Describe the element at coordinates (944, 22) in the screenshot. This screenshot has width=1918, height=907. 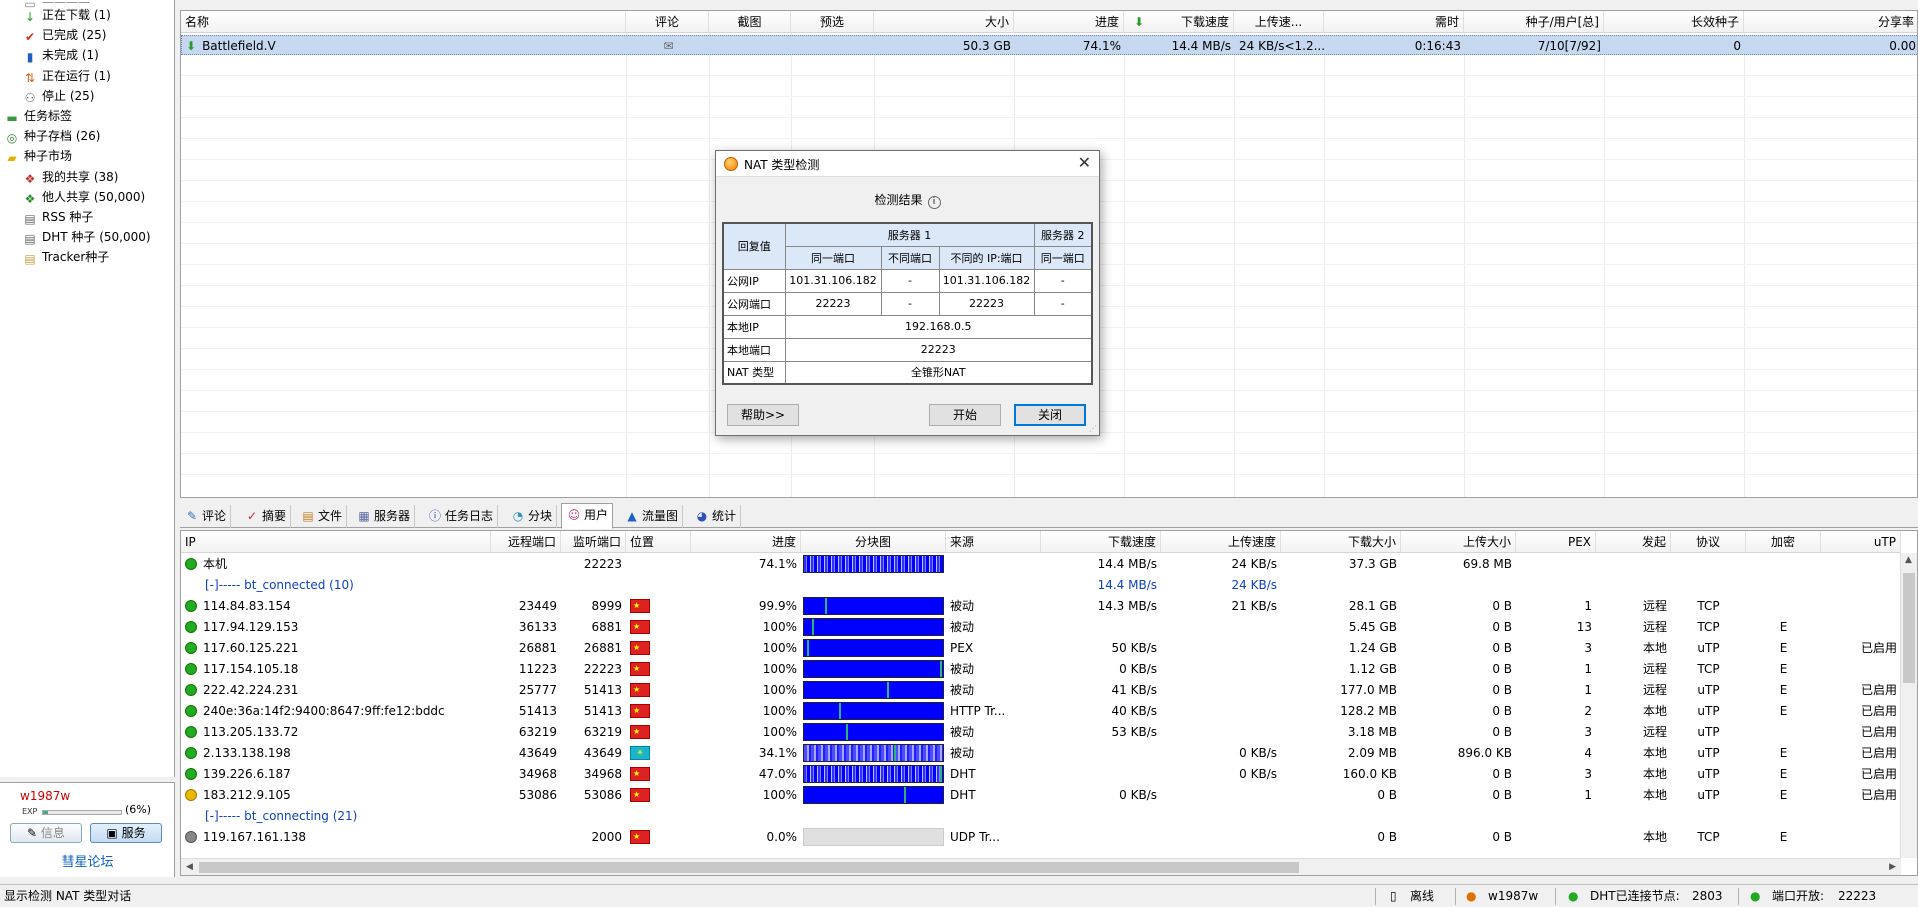
I see `col-size: 大小` at that location.